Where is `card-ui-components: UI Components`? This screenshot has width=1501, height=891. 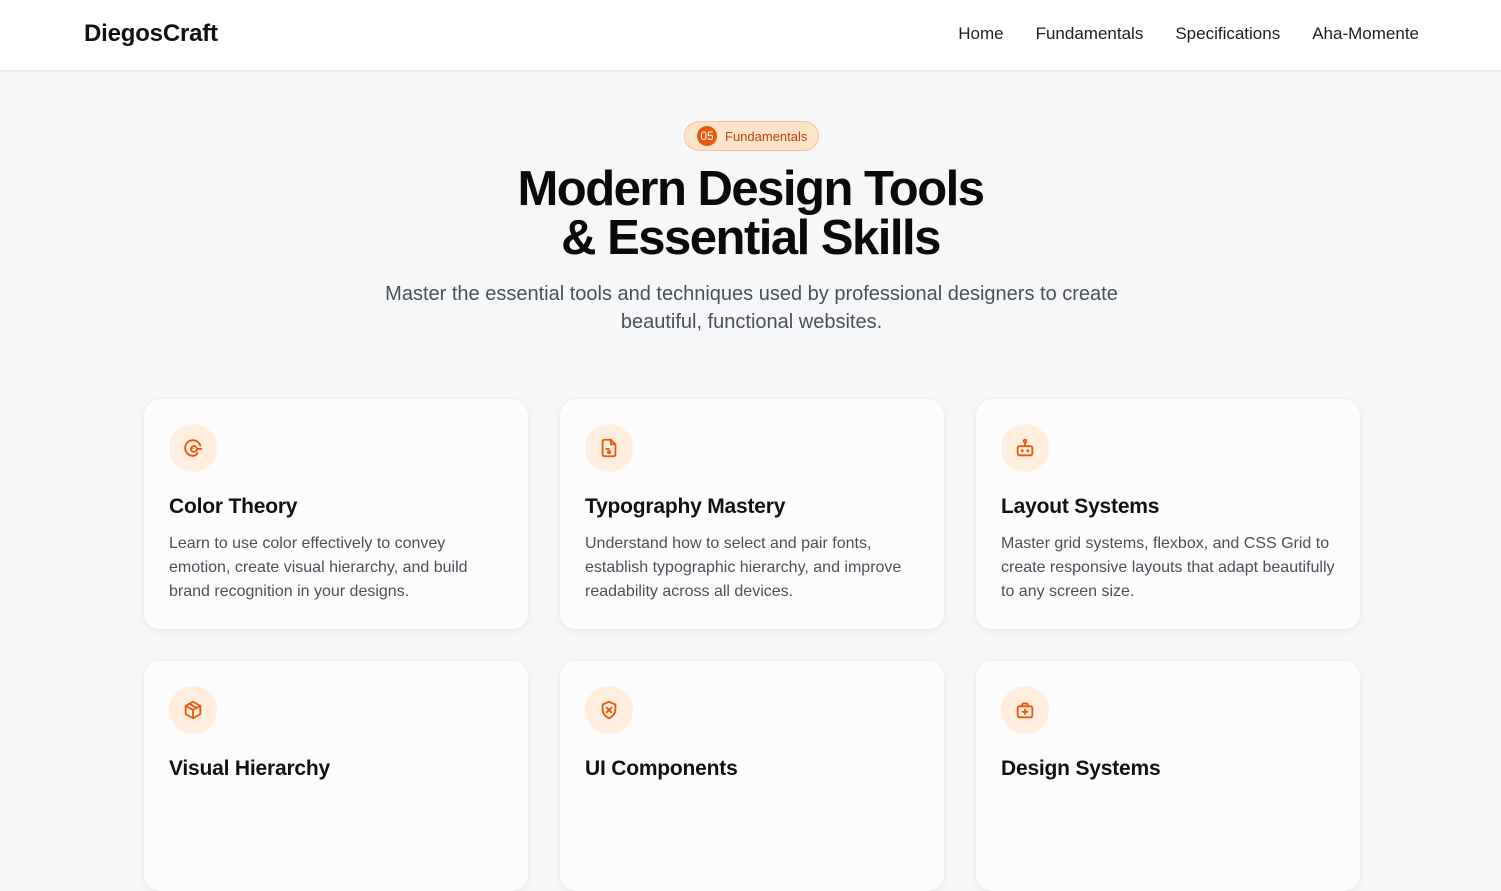
card-ui-components: UI Components is located at coordinates (752, 776).